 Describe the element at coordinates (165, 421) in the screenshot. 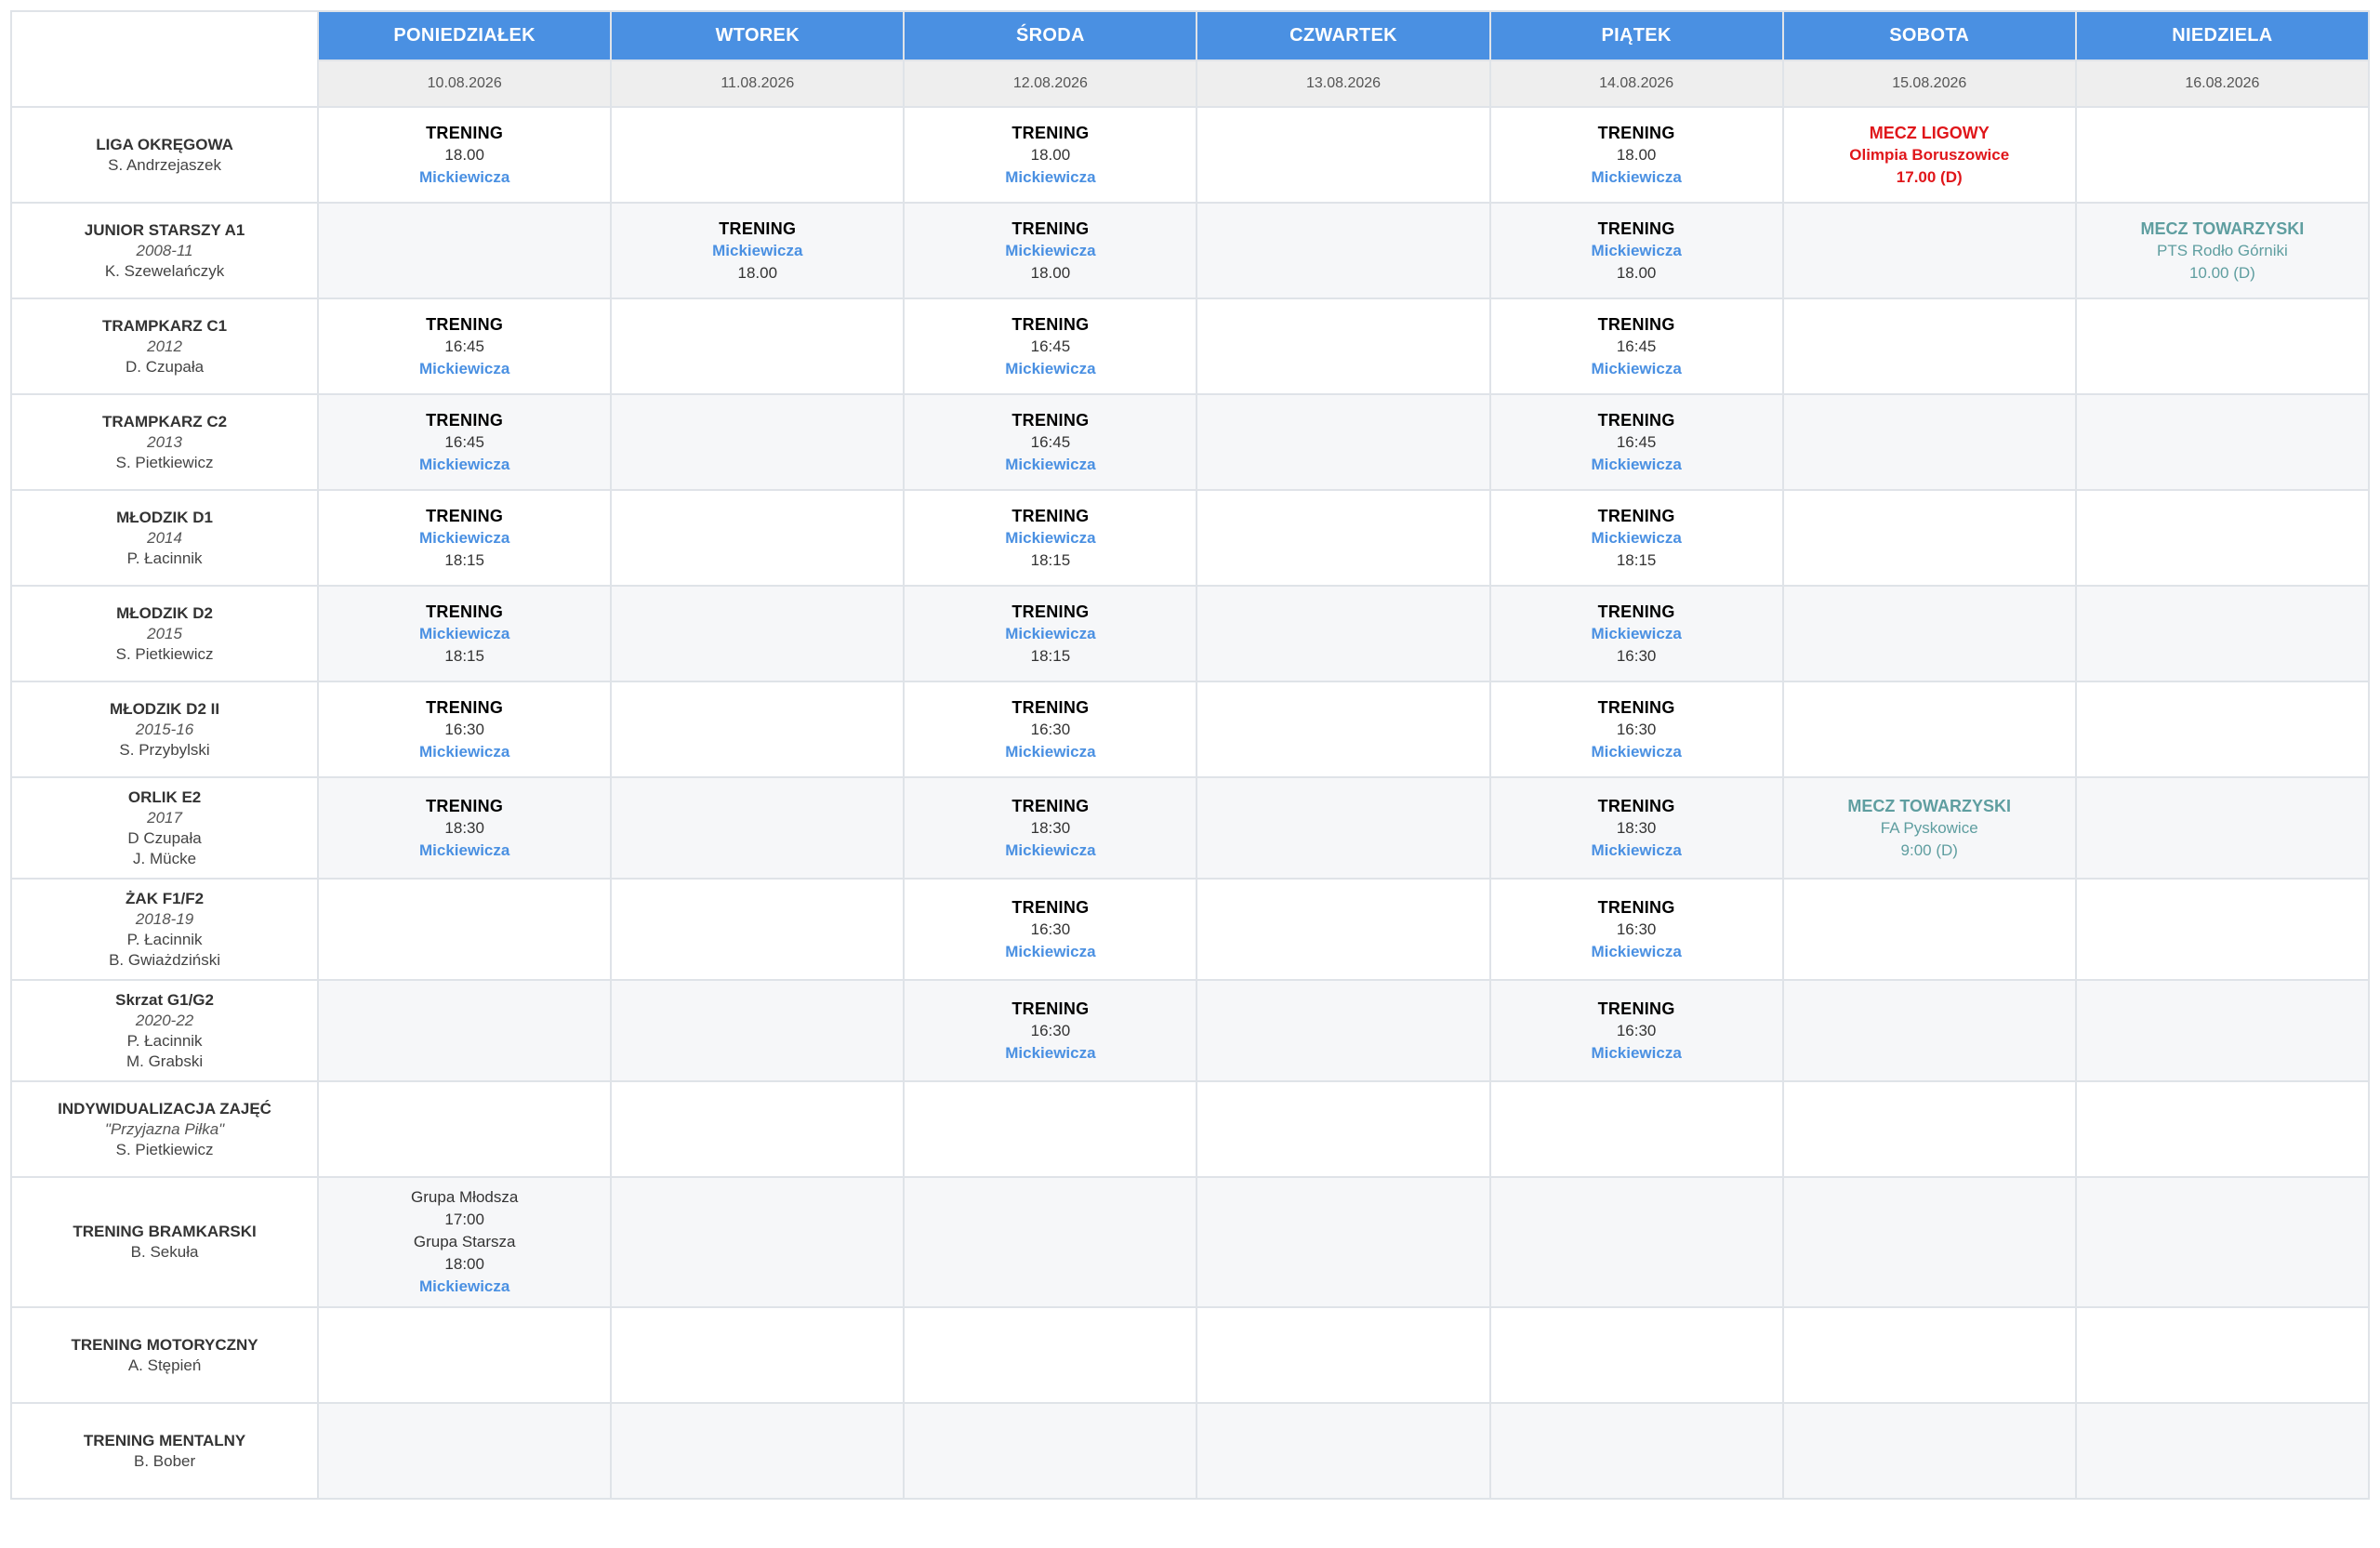

I see `team-name: TRAMPKARZ C2` at that location.